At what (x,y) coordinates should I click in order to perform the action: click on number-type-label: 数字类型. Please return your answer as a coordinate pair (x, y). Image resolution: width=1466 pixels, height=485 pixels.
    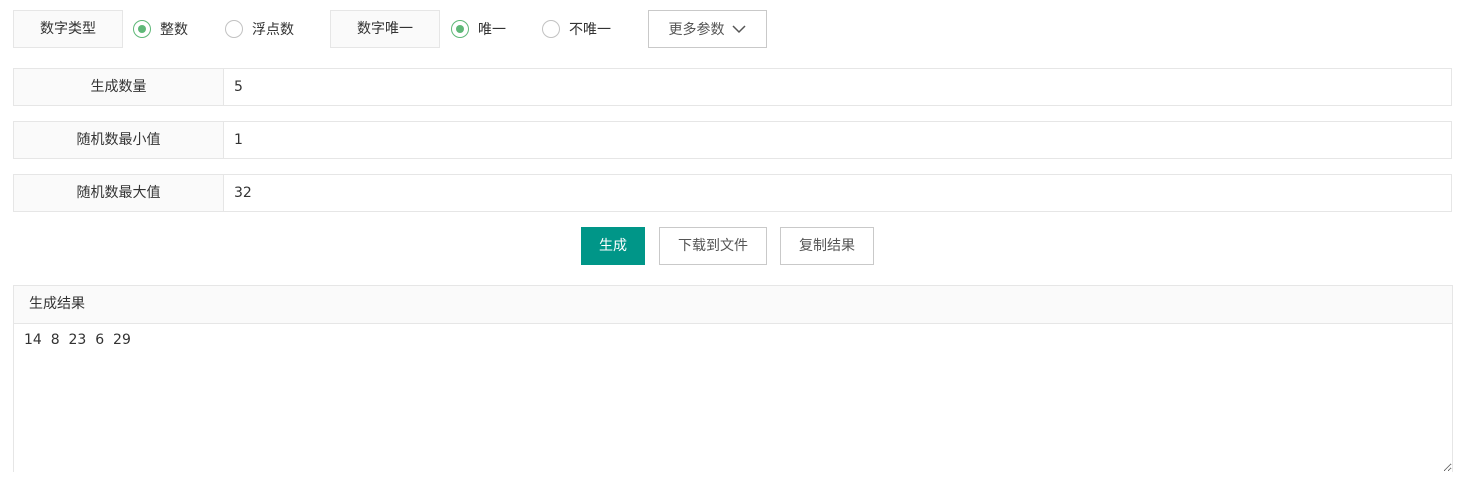
    Looking at the image, I should click on (68, 29).